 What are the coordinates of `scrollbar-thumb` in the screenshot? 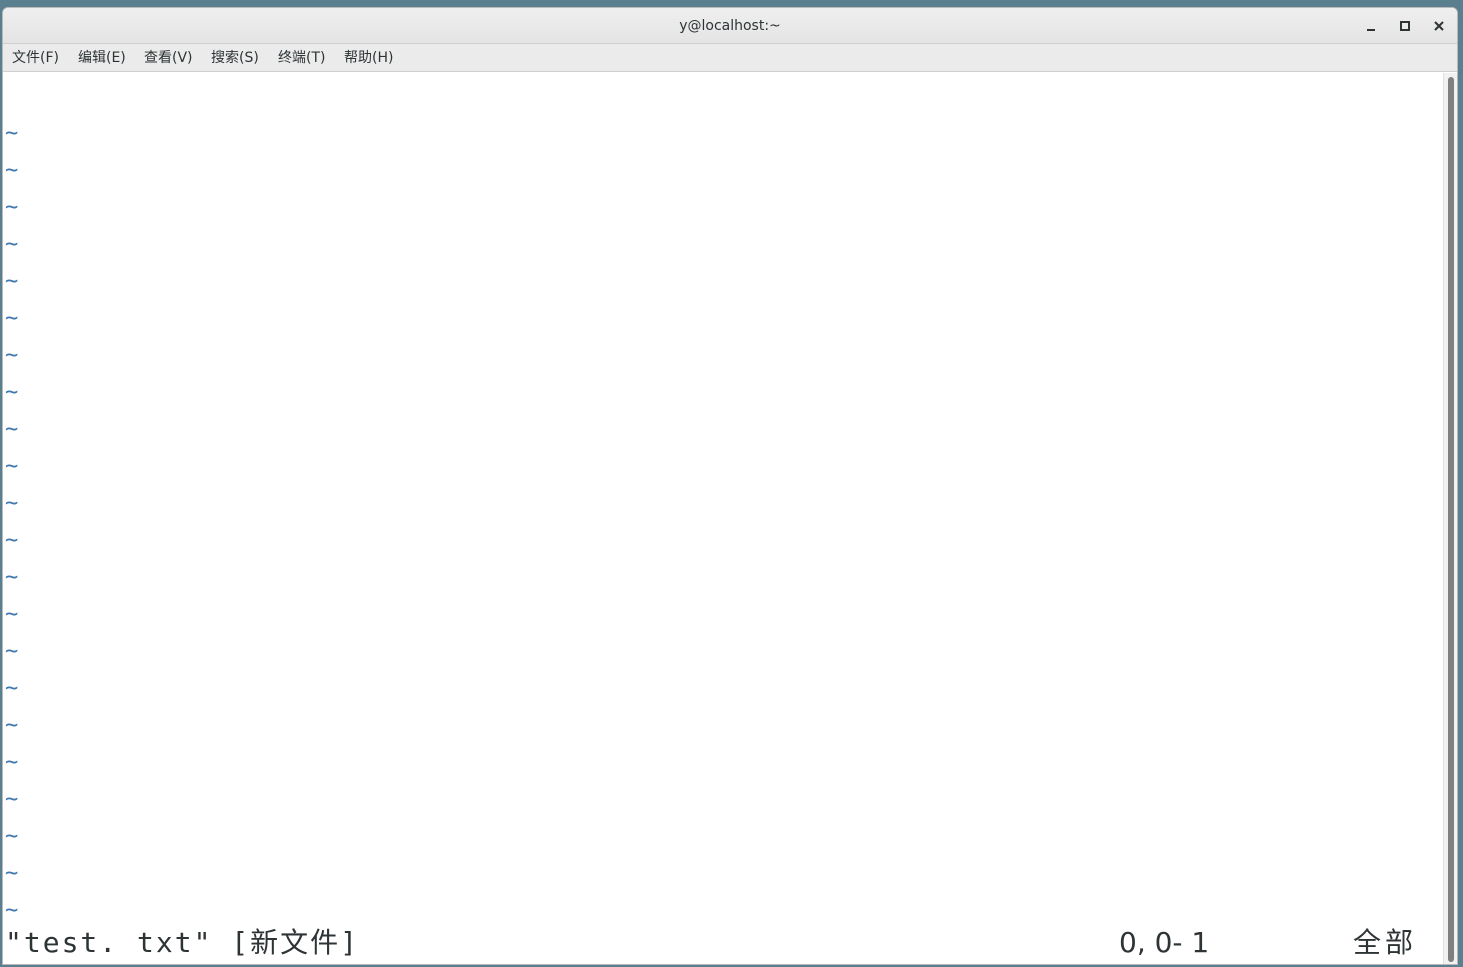 It's located at (1451, 519).